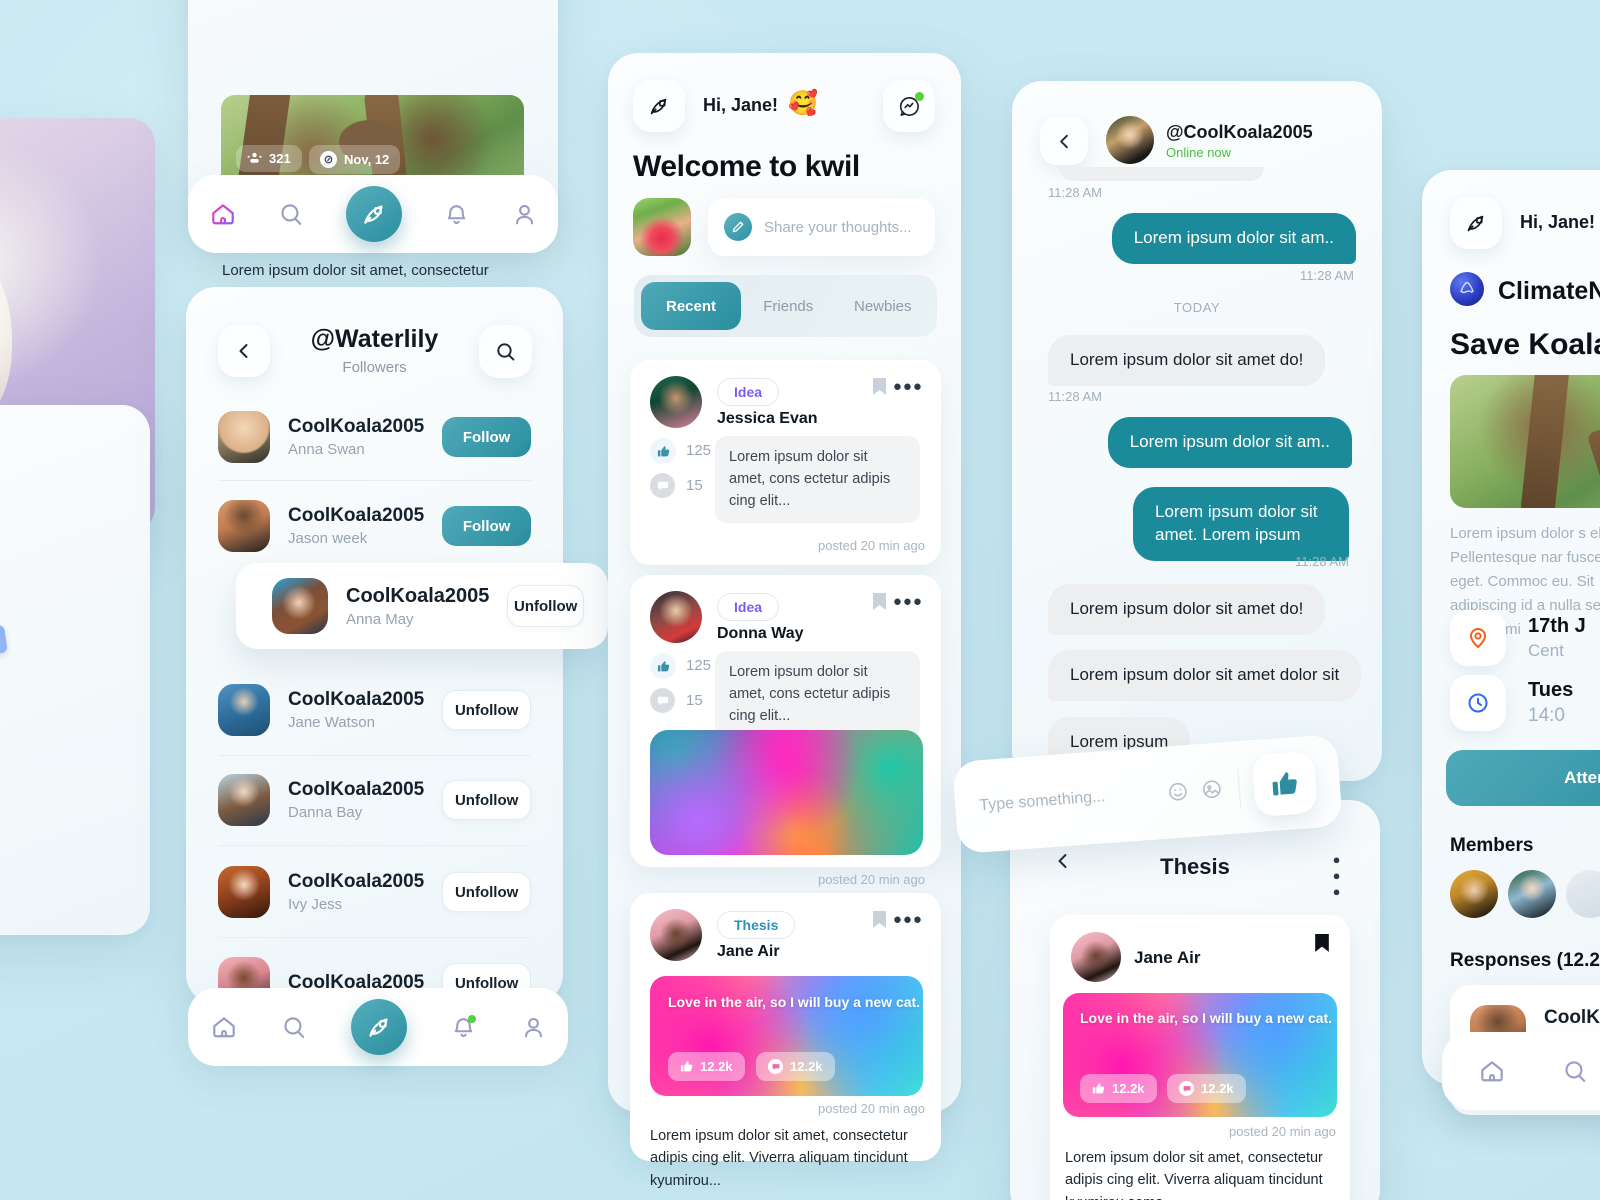 This screenshot has height=1200, width=1600. What do you see at coordinates (1336, 876) in the screenshot?
I see `kebab-icon: ●●●` at bounding box center [1336, 876].